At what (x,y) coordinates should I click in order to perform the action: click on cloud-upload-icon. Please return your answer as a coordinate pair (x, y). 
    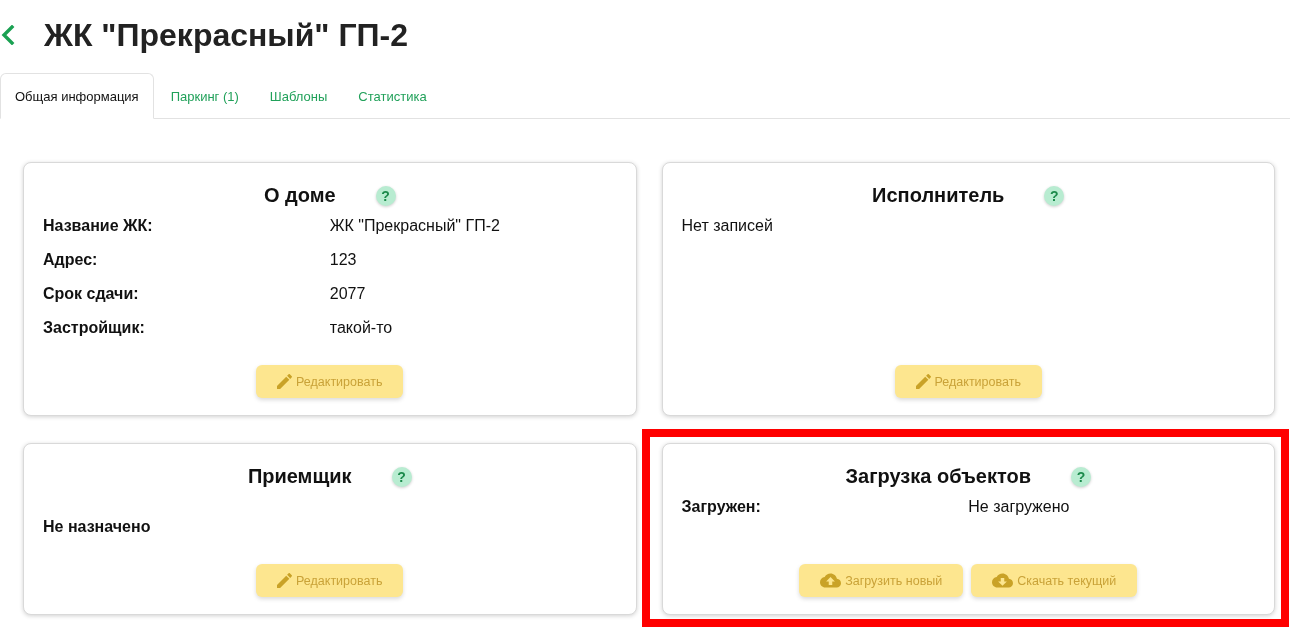
    Looking at the image, I should click on (831, 580).